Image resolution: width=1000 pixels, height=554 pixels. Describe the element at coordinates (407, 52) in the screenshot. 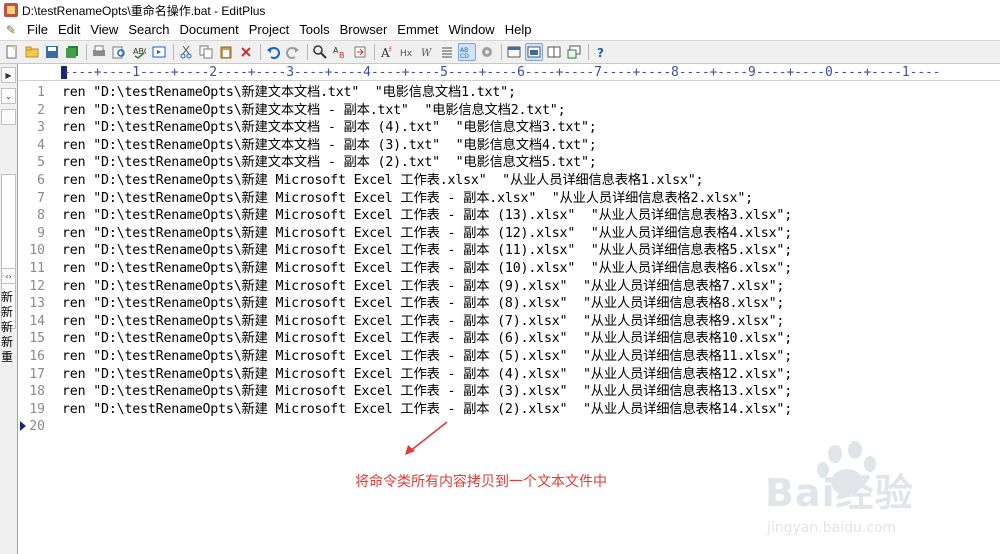

I see `hex-icon: Hx` at that location.